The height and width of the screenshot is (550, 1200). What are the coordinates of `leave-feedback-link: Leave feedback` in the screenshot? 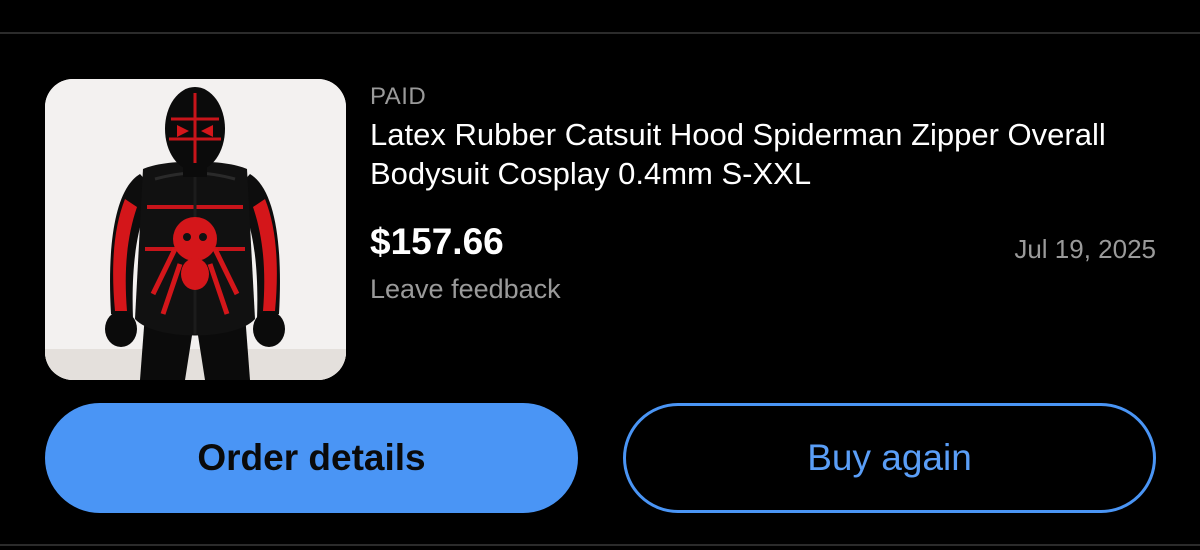 It's located at (465, 289).